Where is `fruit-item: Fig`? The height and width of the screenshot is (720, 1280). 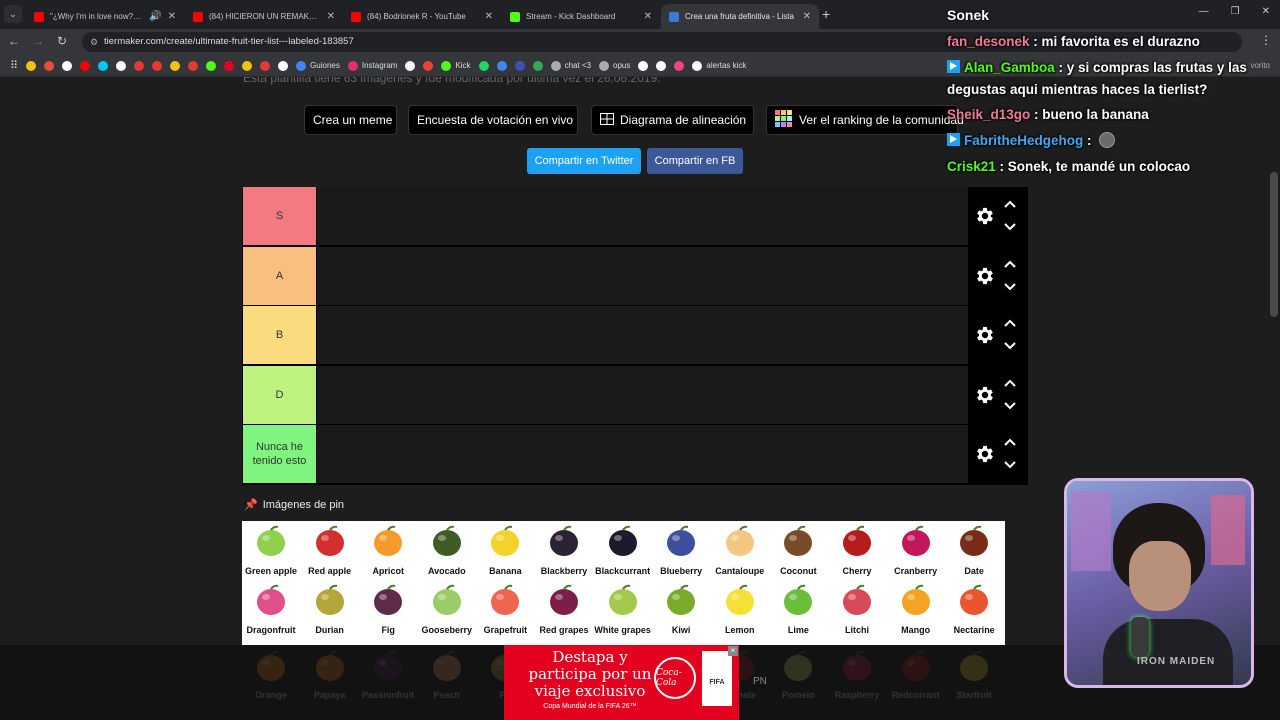 fruit-item: Fig is located at coordinates (388, 609).